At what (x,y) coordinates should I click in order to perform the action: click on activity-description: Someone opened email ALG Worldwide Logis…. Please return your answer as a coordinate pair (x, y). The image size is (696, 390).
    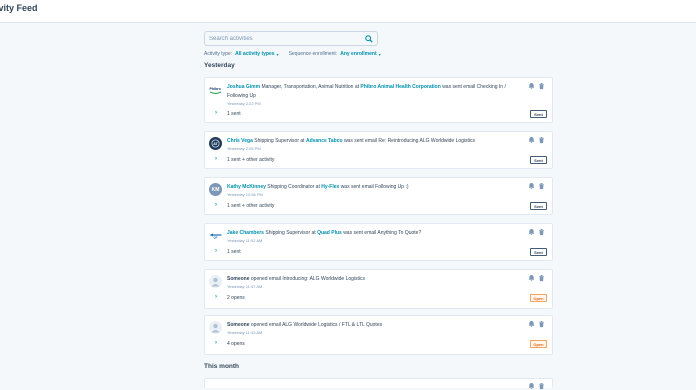
    Looking at the image, I should click on (374, 328).